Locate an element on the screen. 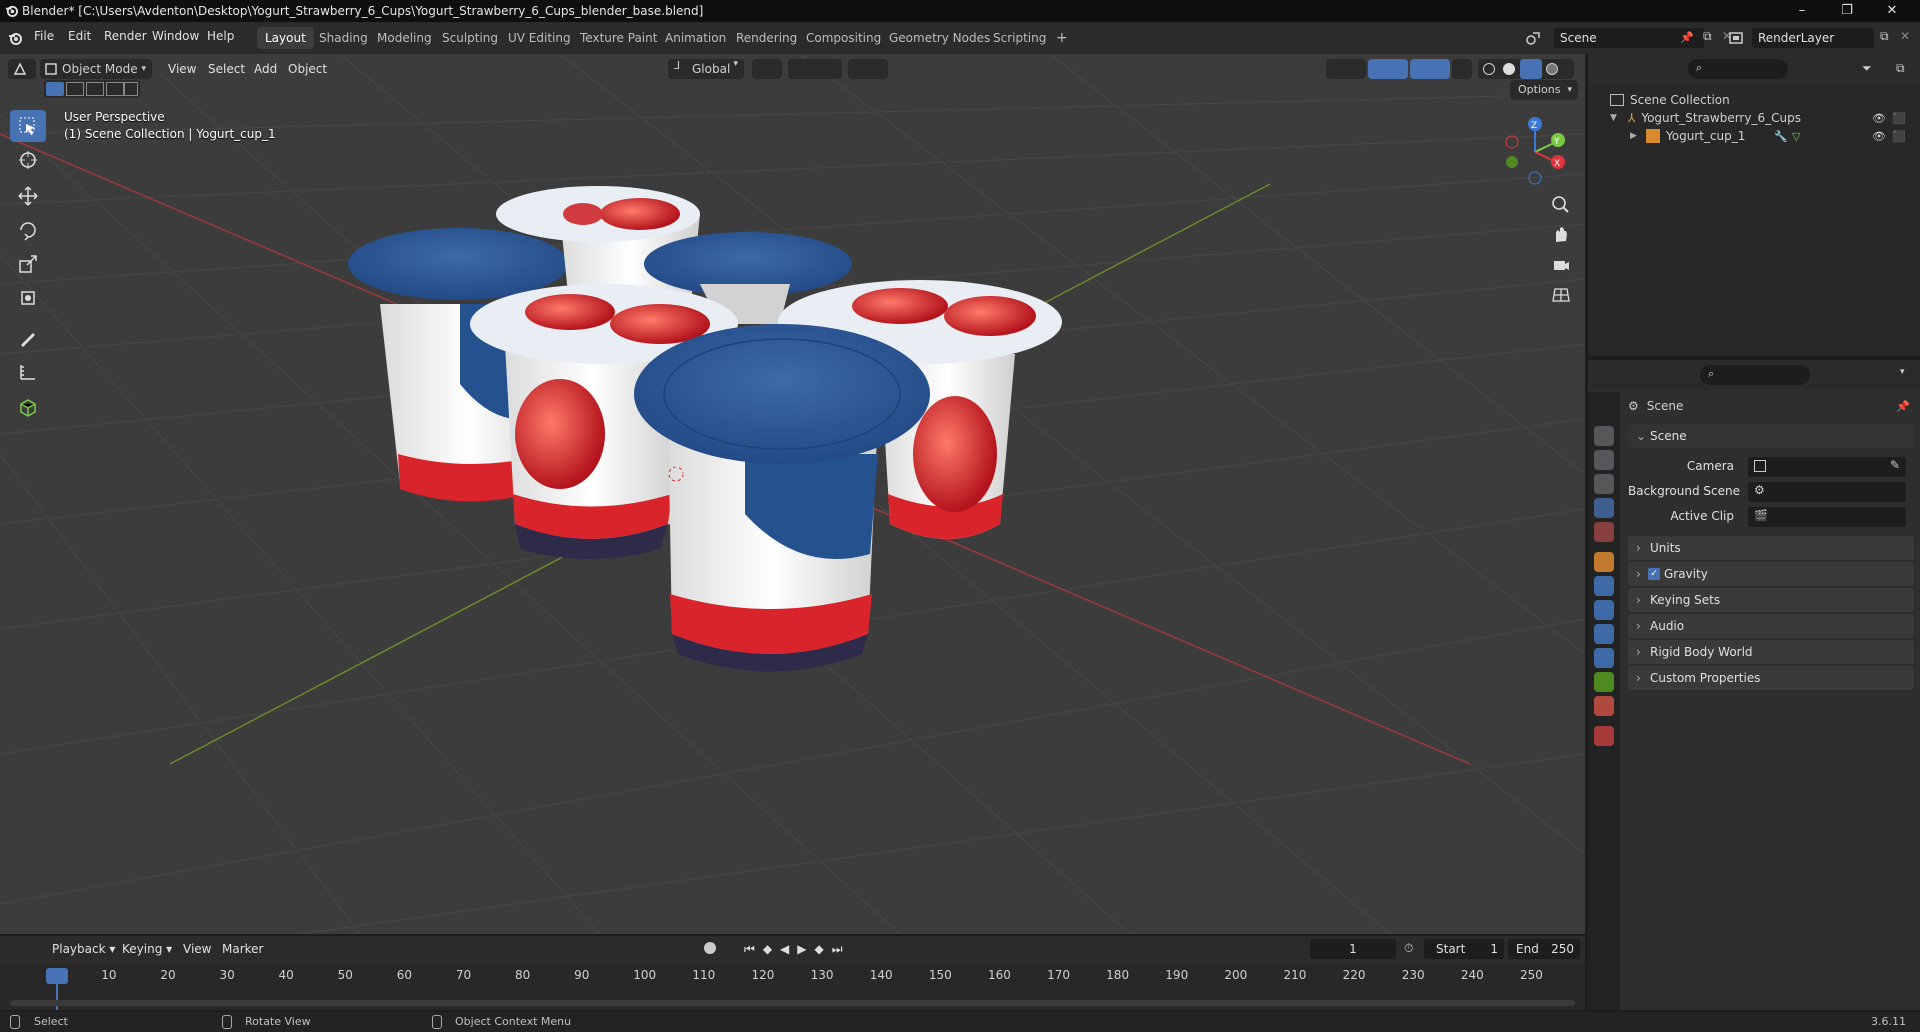 This screenshot has height=1032, width=1920. properties-search-input: ⌕ is located at coordinates (1755, 375).